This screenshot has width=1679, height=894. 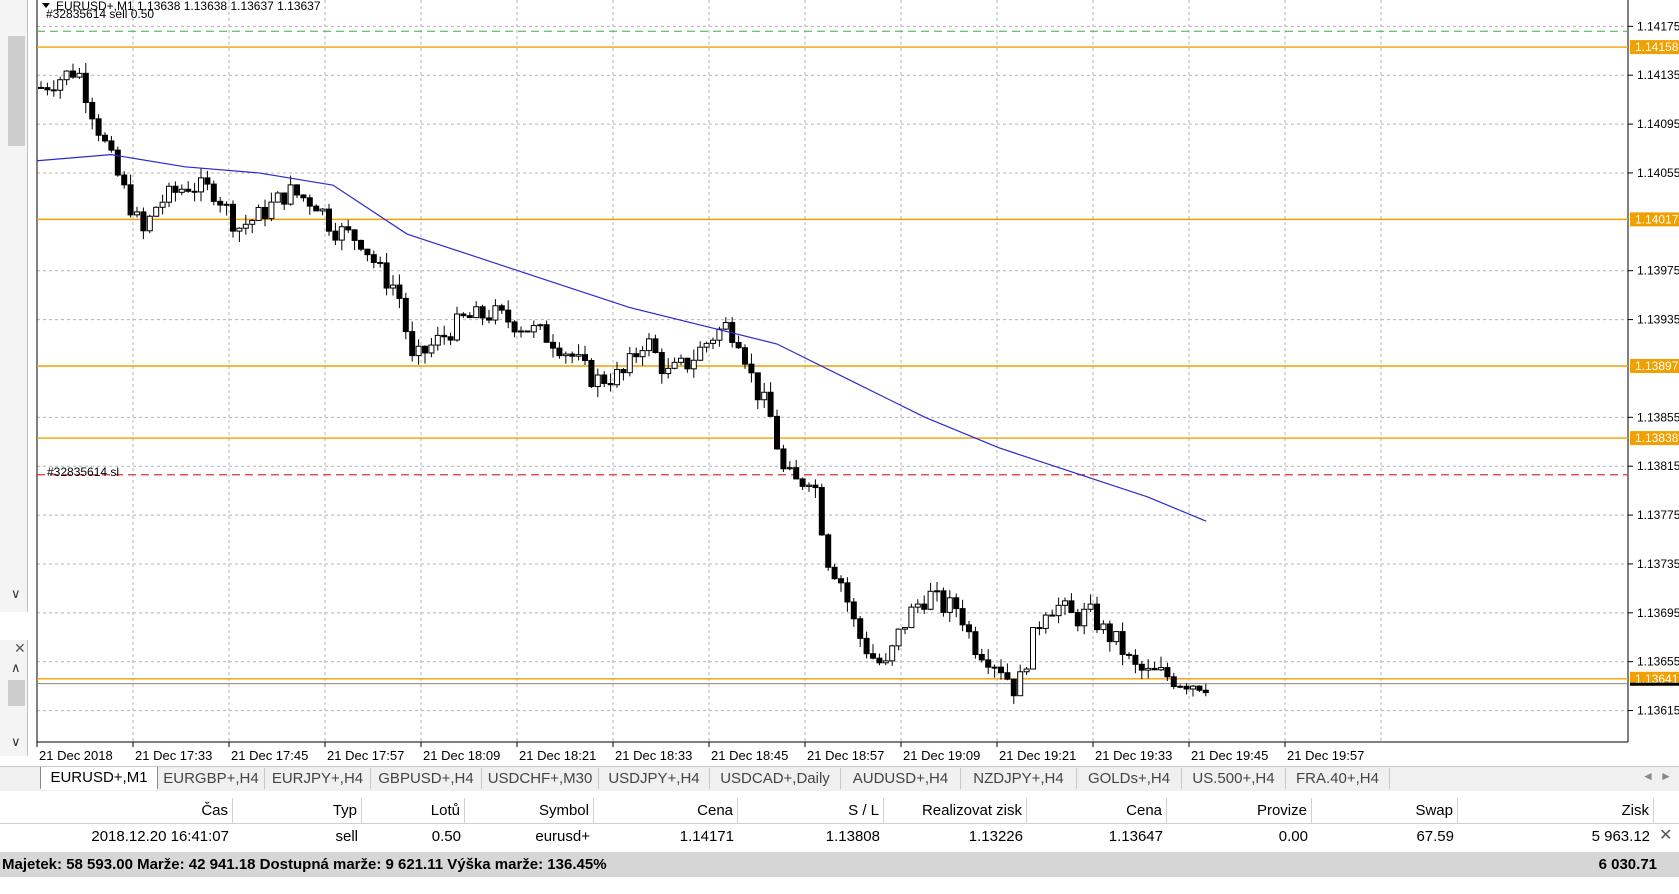 What do you see at coordinates (811, 810) in the screenshot?
I see `column-header-5: S / L` at bounding box center [811, 810].